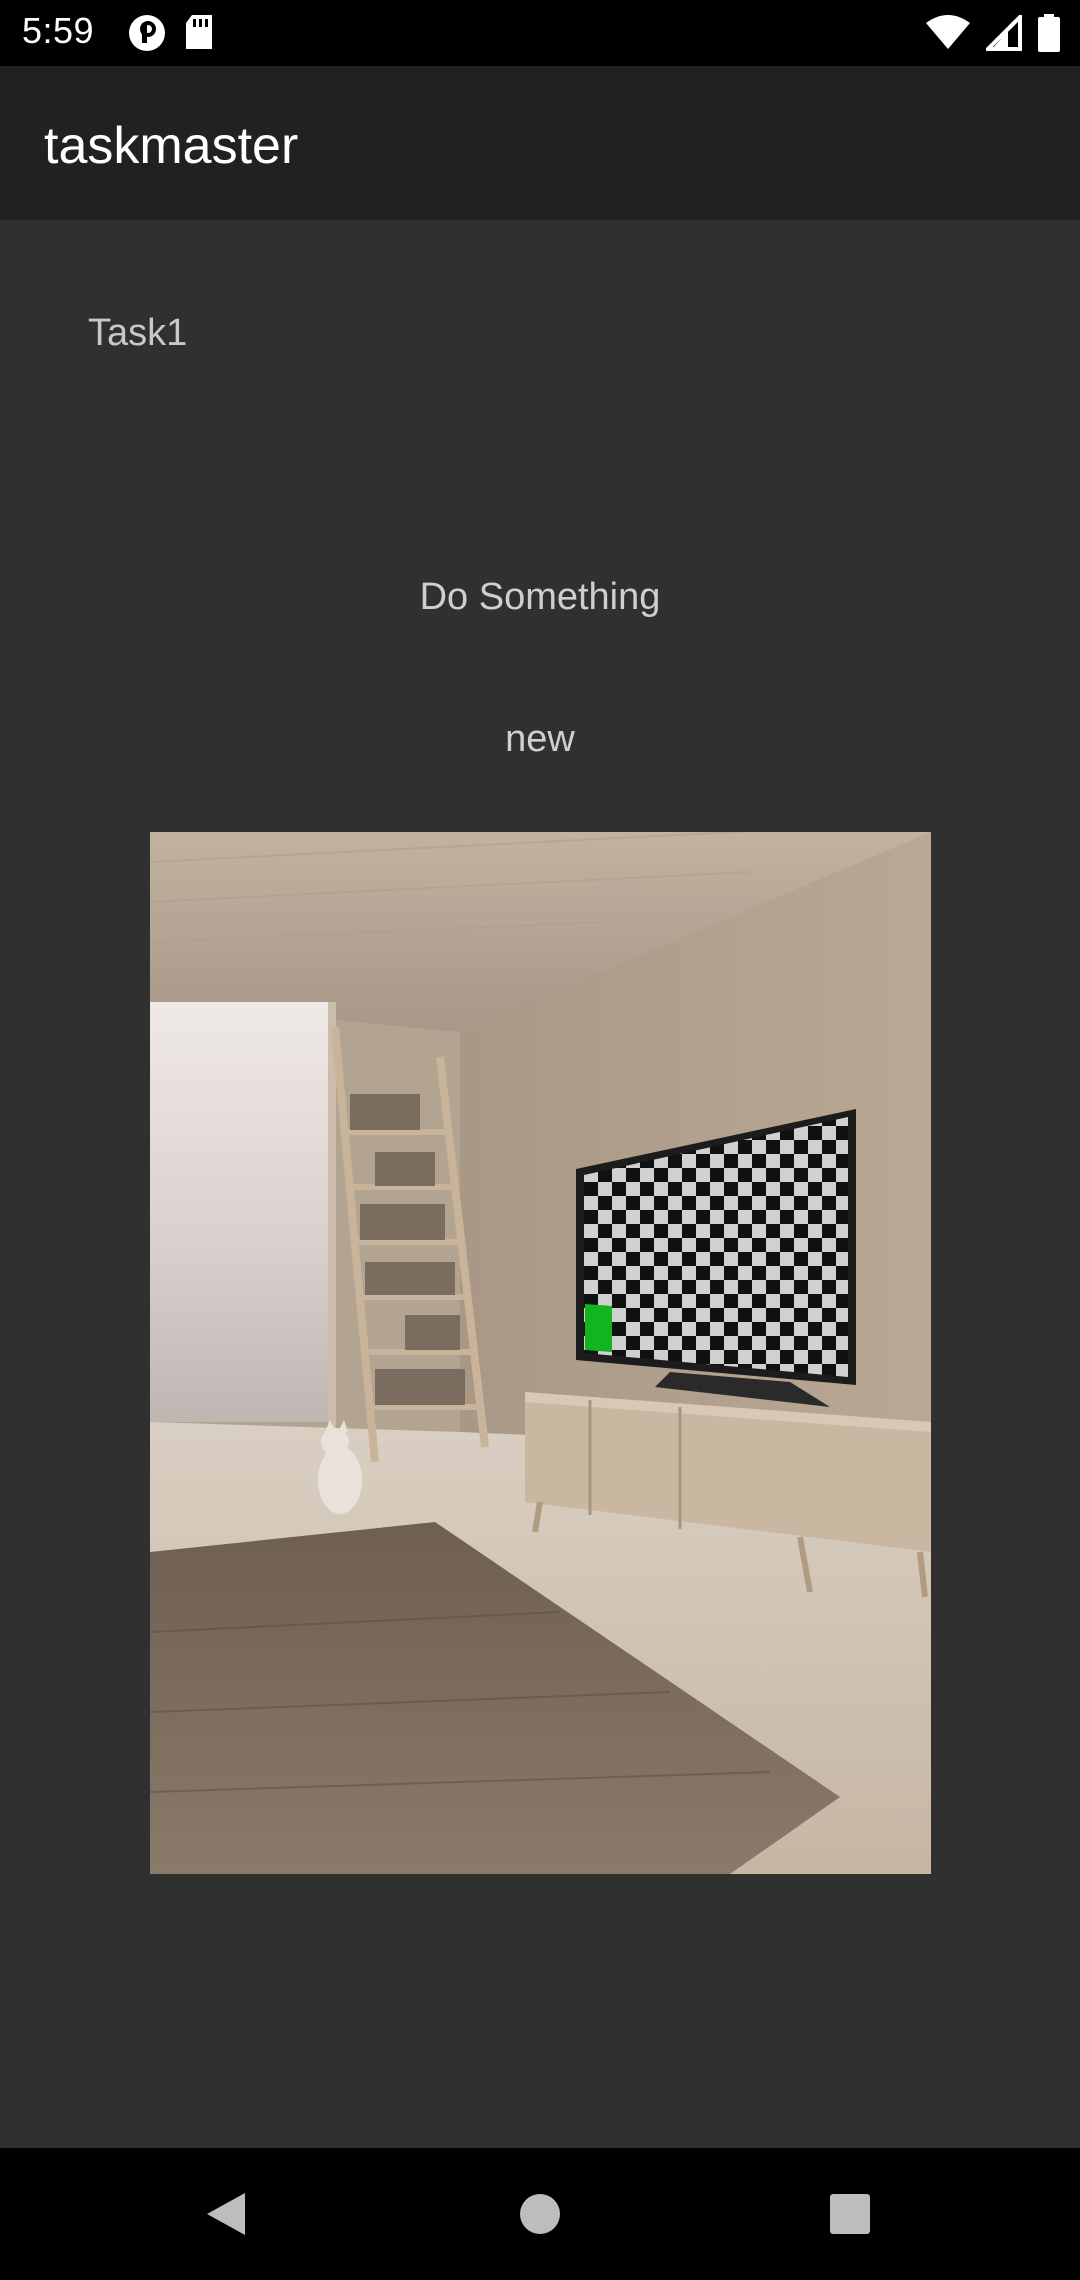 This screenshot has width=1080, height=2280. What do you see at coordinates (171, 146) in the screenshot?
I see `app-title: taskmaster` at bounding box center [171, 146].